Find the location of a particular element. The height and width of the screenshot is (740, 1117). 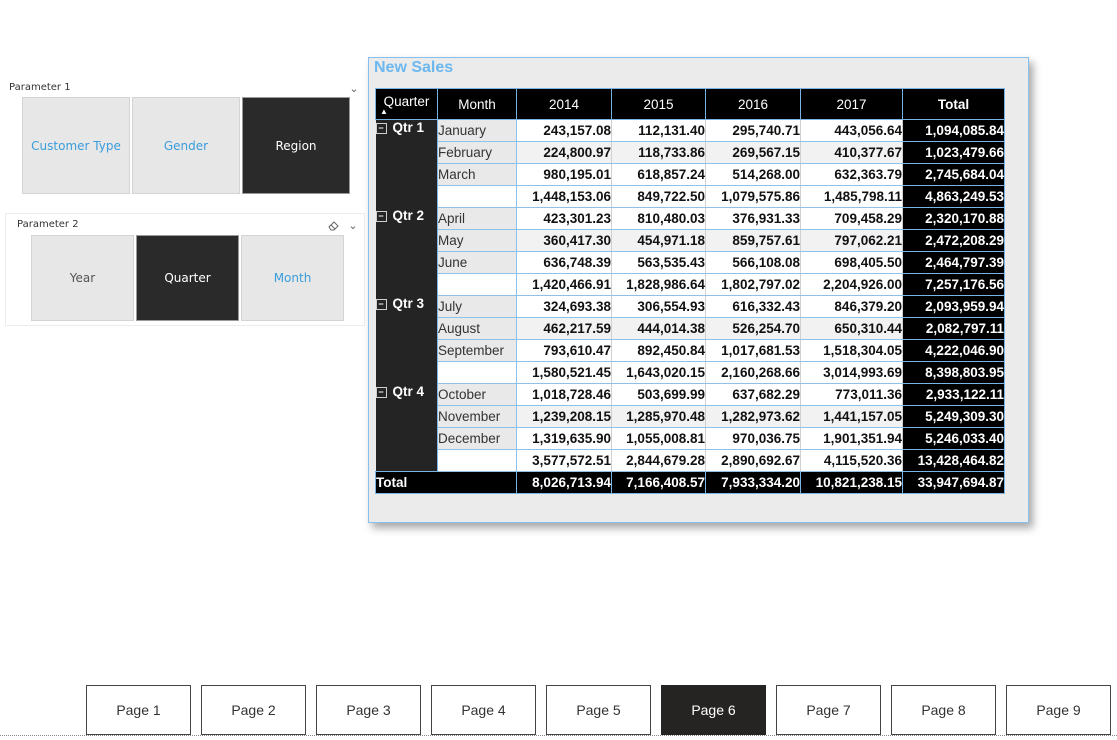

value-cell: 846,379.20 is located at coordinates (851, 306).